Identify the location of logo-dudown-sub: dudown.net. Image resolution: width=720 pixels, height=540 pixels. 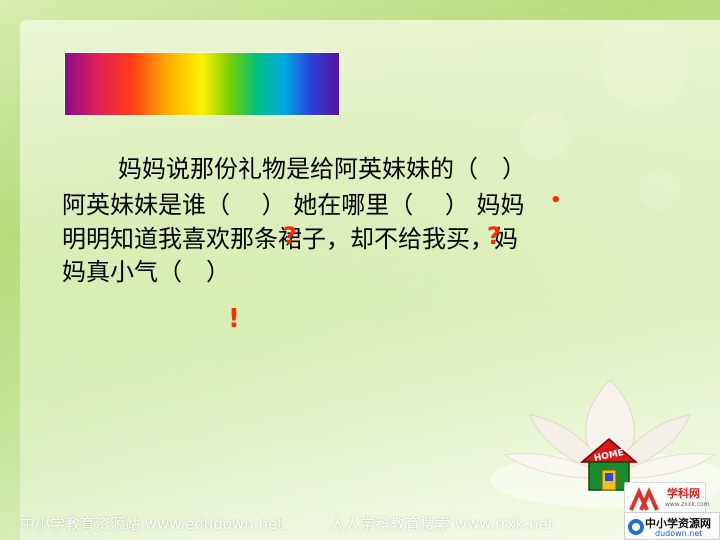
(679, 533).